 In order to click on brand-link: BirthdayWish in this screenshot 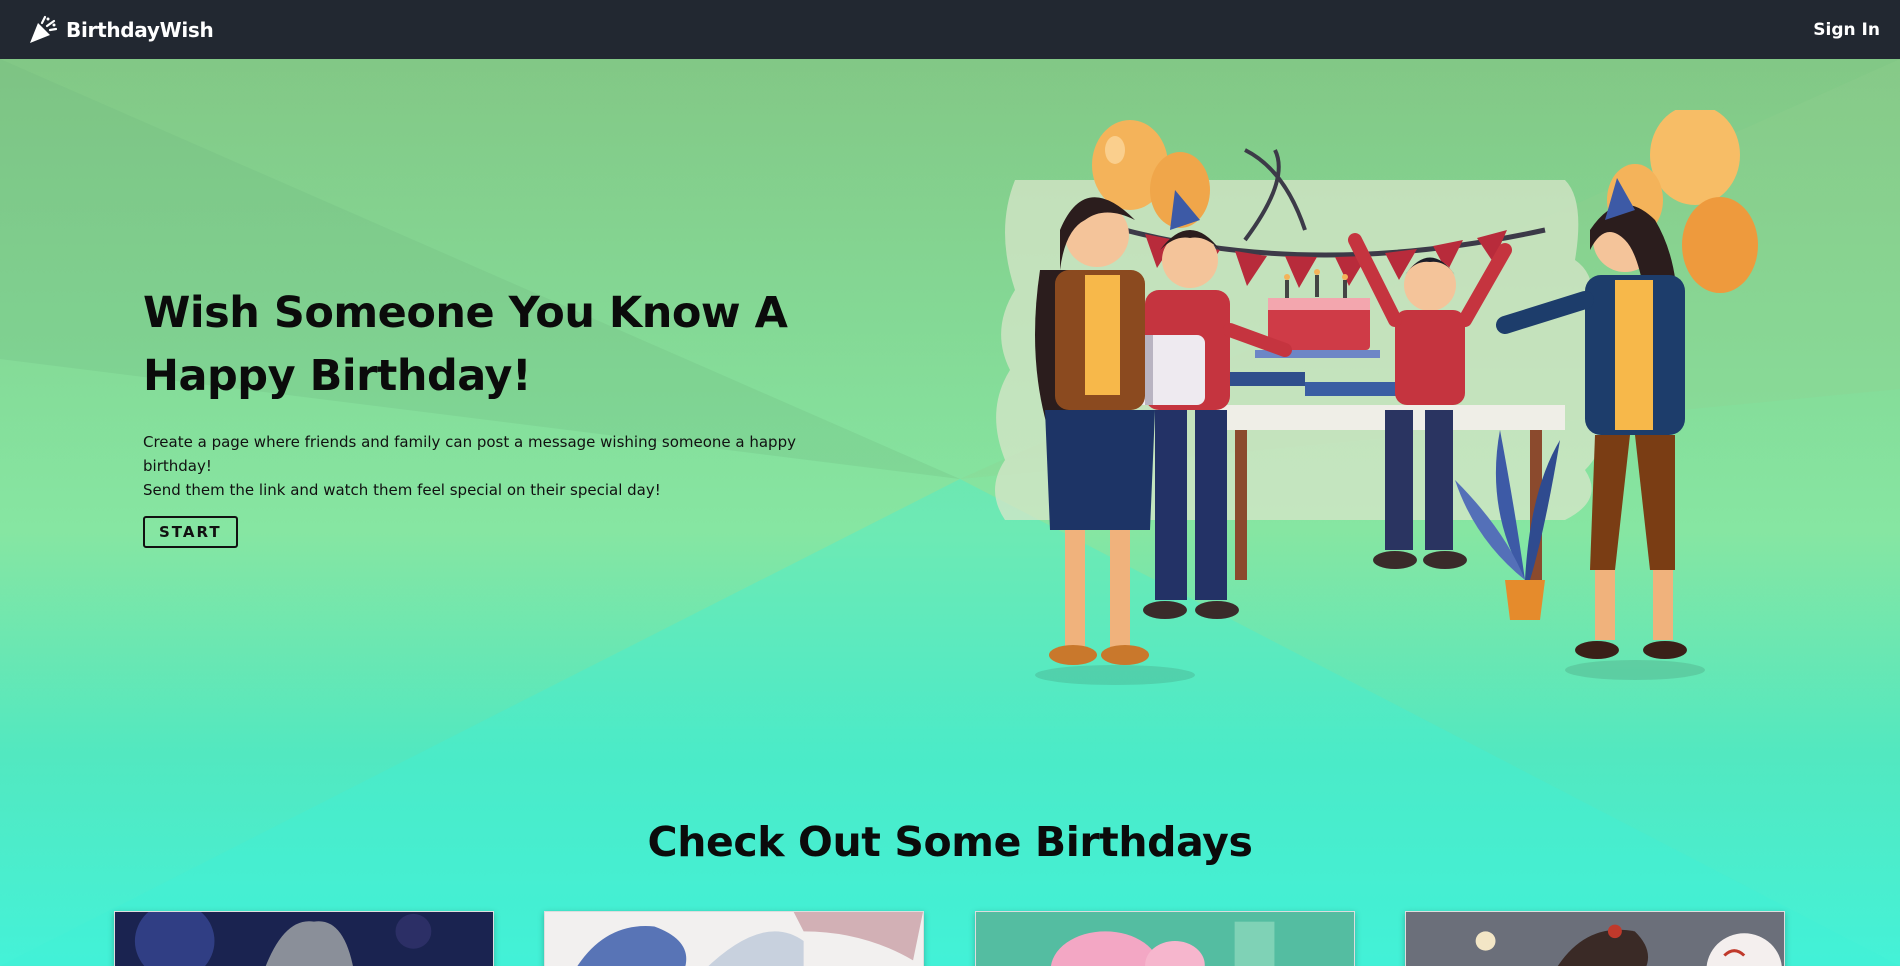, I will do `click(121, 30)`.